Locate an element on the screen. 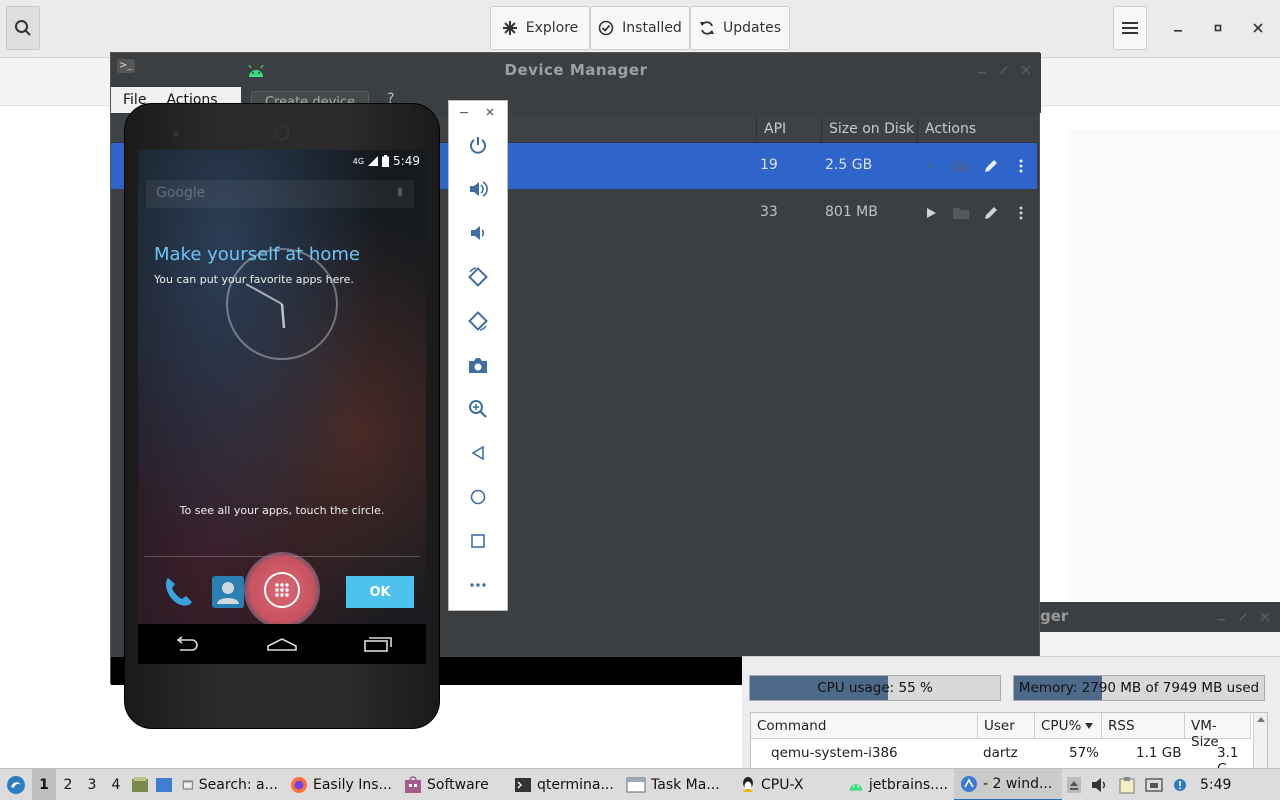  workspace-4: 4 is located at coordinates (116, 784).